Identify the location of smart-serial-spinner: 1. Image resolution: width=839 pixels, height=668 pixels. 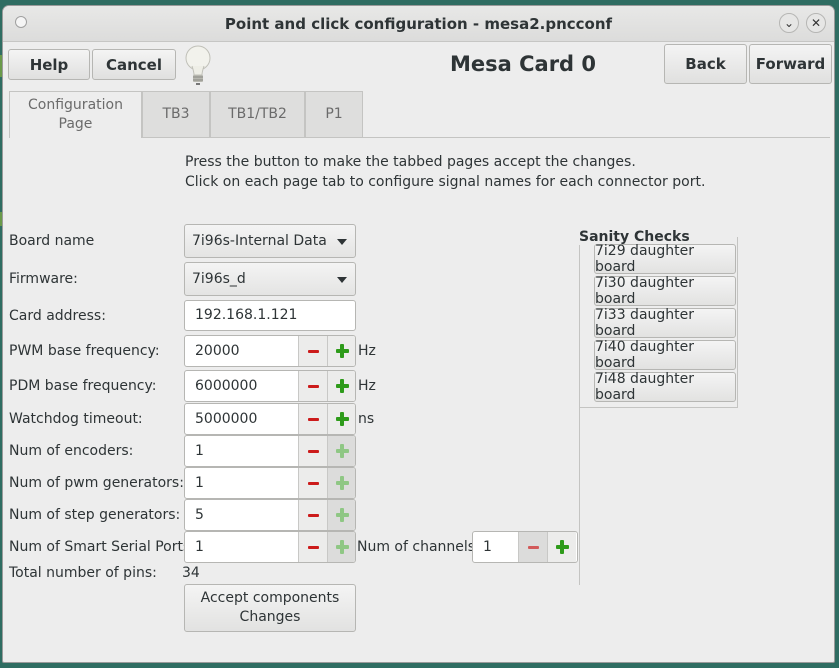
(270, 547).